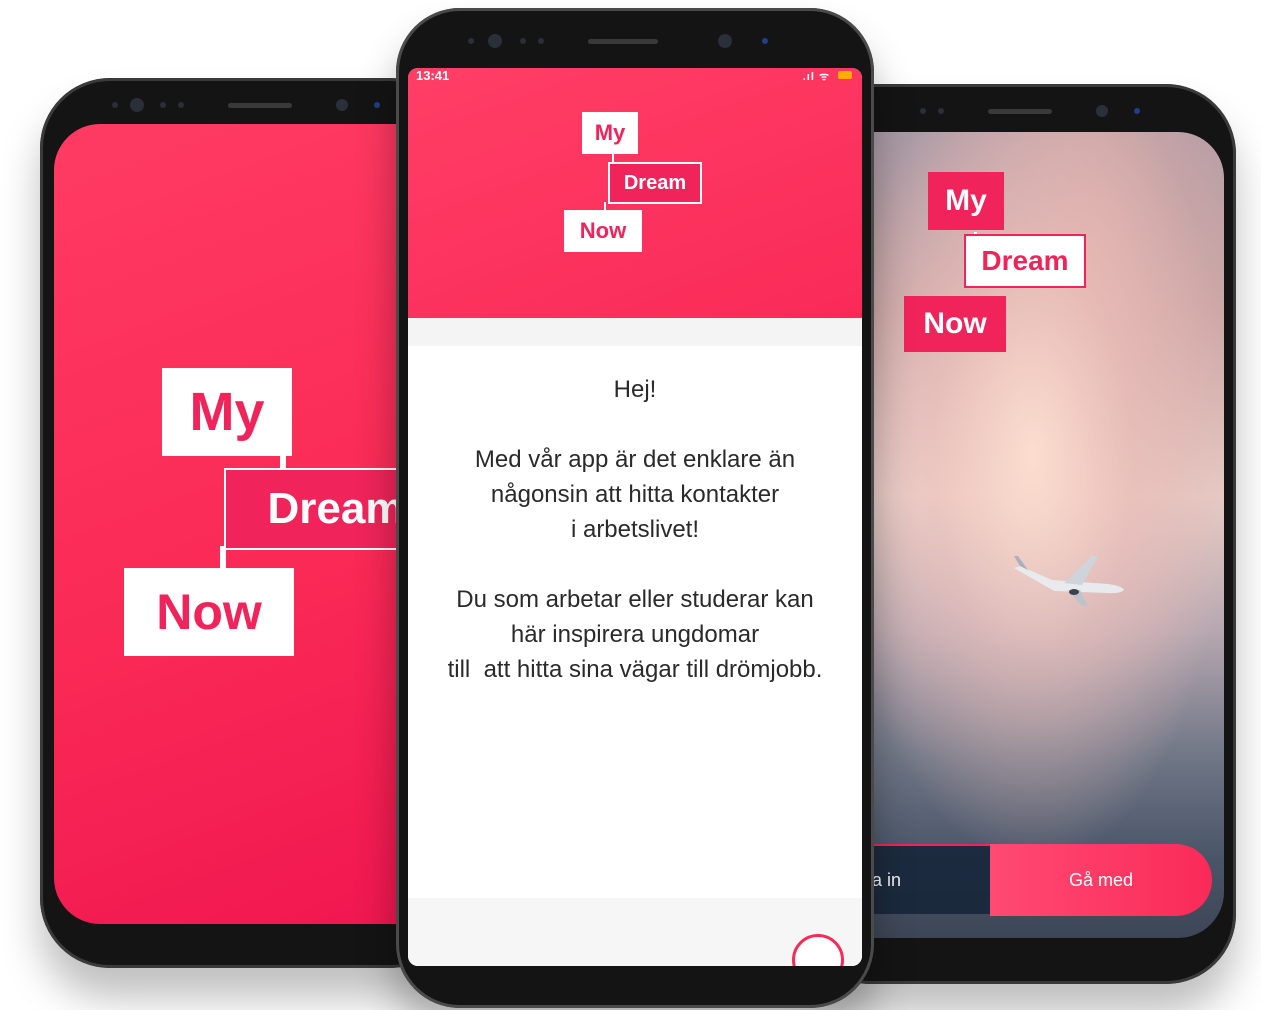 This screenshot has width=1261, height=1010. Describe the element at coordinates (845, 75) in the screenshot. I see `battery-icon` at that location.